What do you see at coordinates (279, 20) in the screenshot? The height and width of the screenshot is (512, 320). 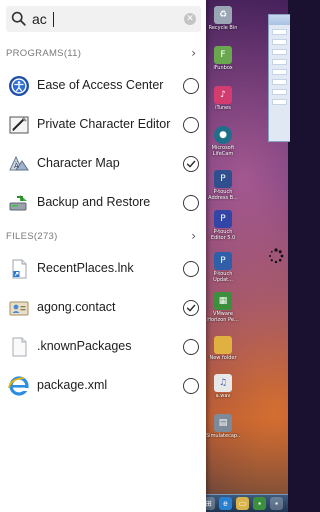 I see `window-titlebar` at bounding box center [279, 20].